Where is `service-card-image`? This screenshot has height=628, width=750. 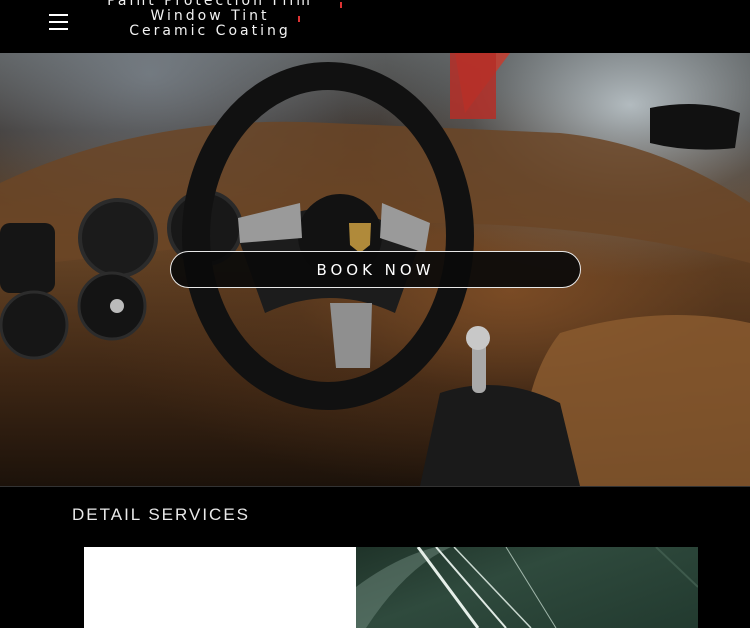
service-card-image is located at coordinates (527, 587).